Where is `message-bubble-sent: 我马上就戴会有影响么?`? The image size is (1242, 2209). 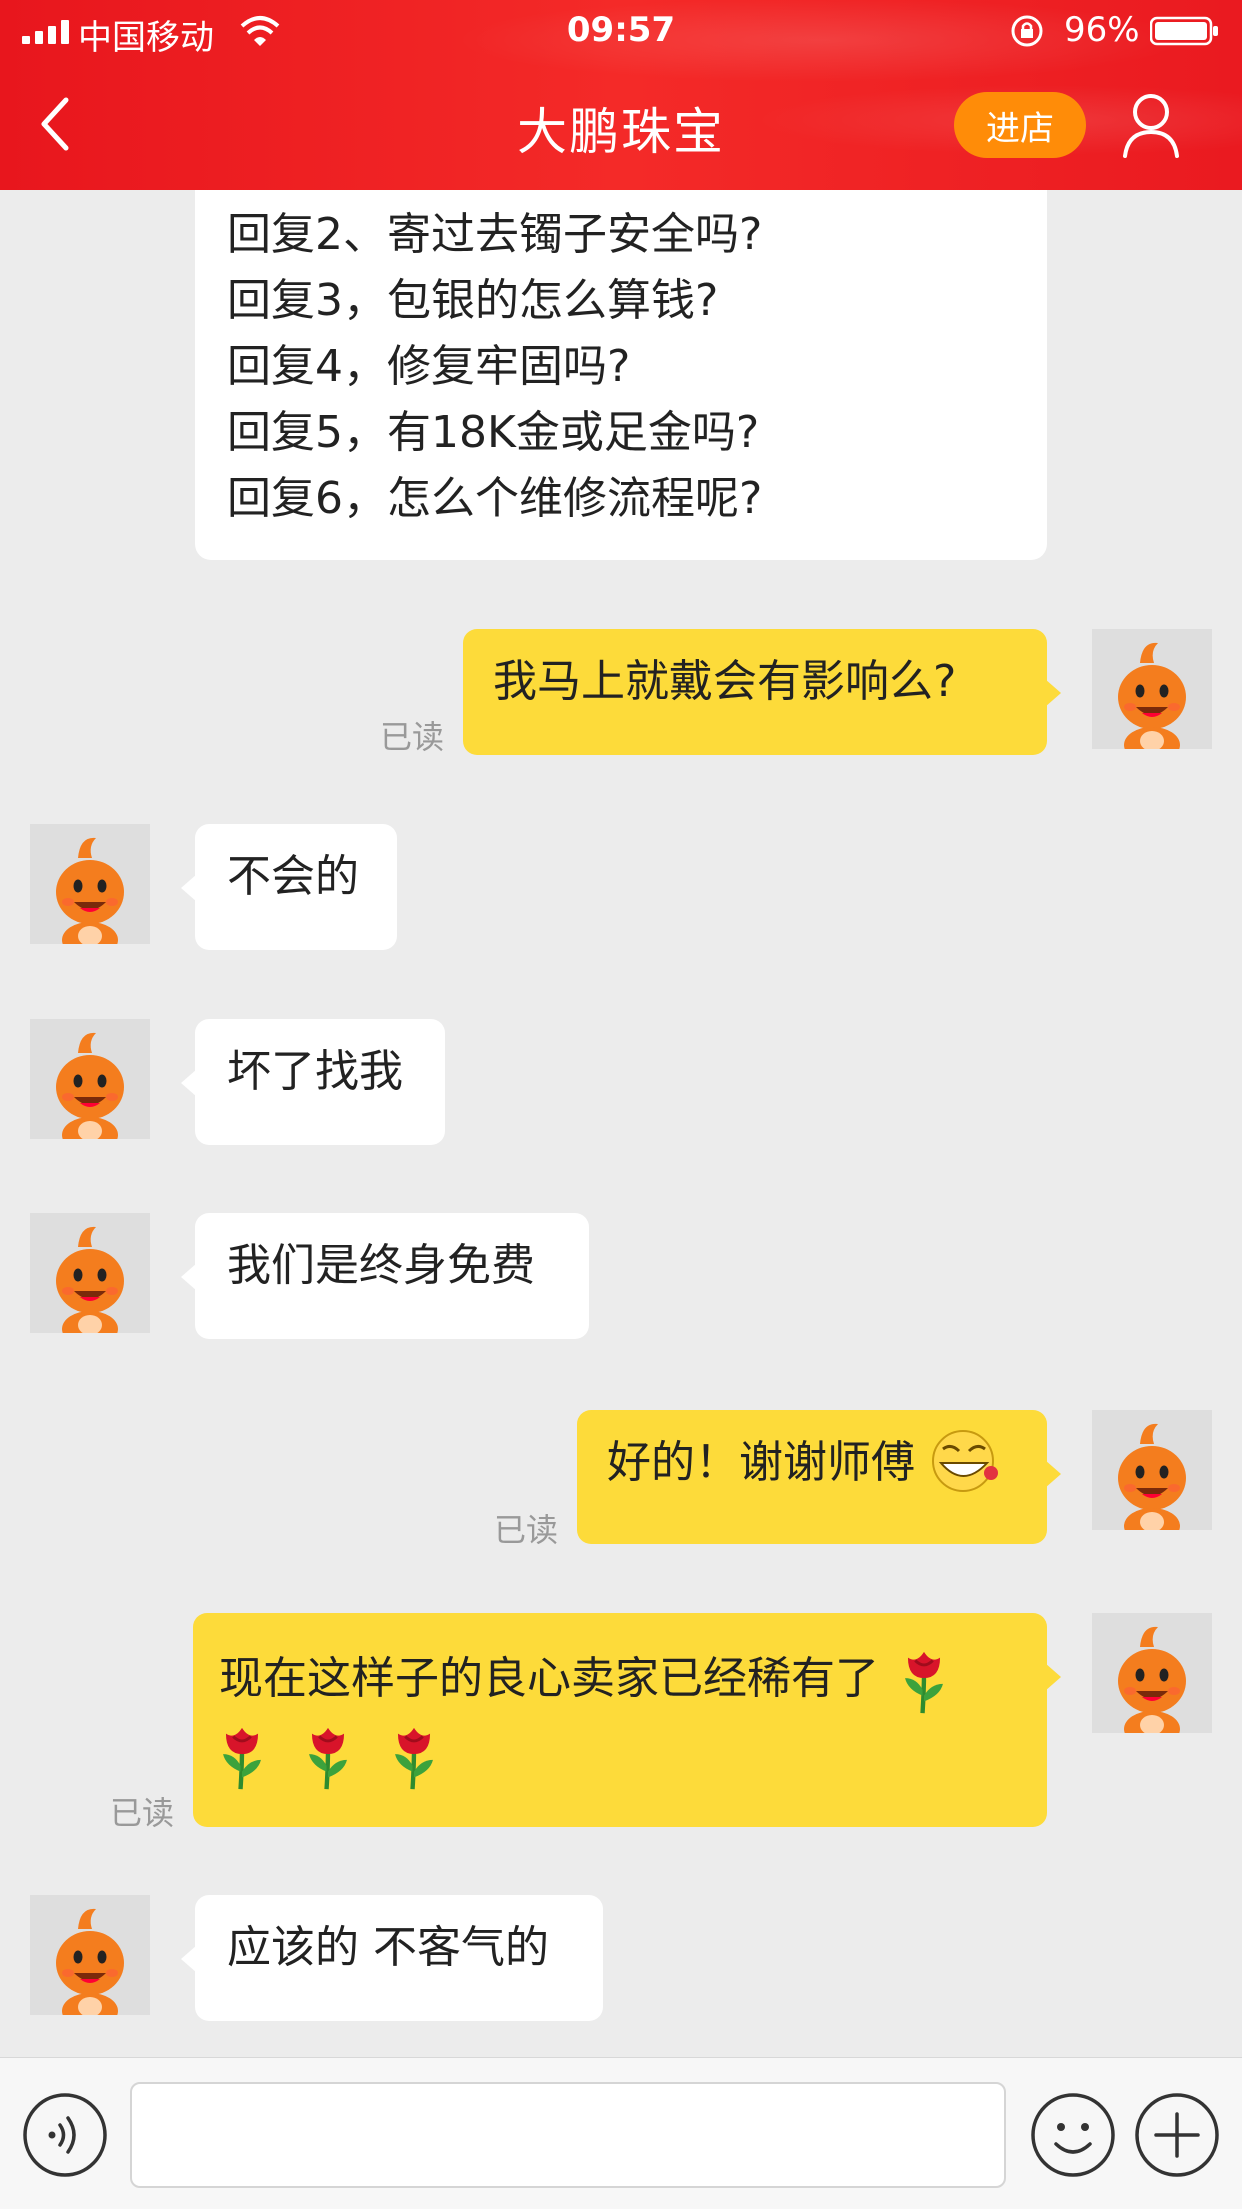
message-bubble-sent: 我马上就戴会有影响么? is located at coordinates (762, 692).